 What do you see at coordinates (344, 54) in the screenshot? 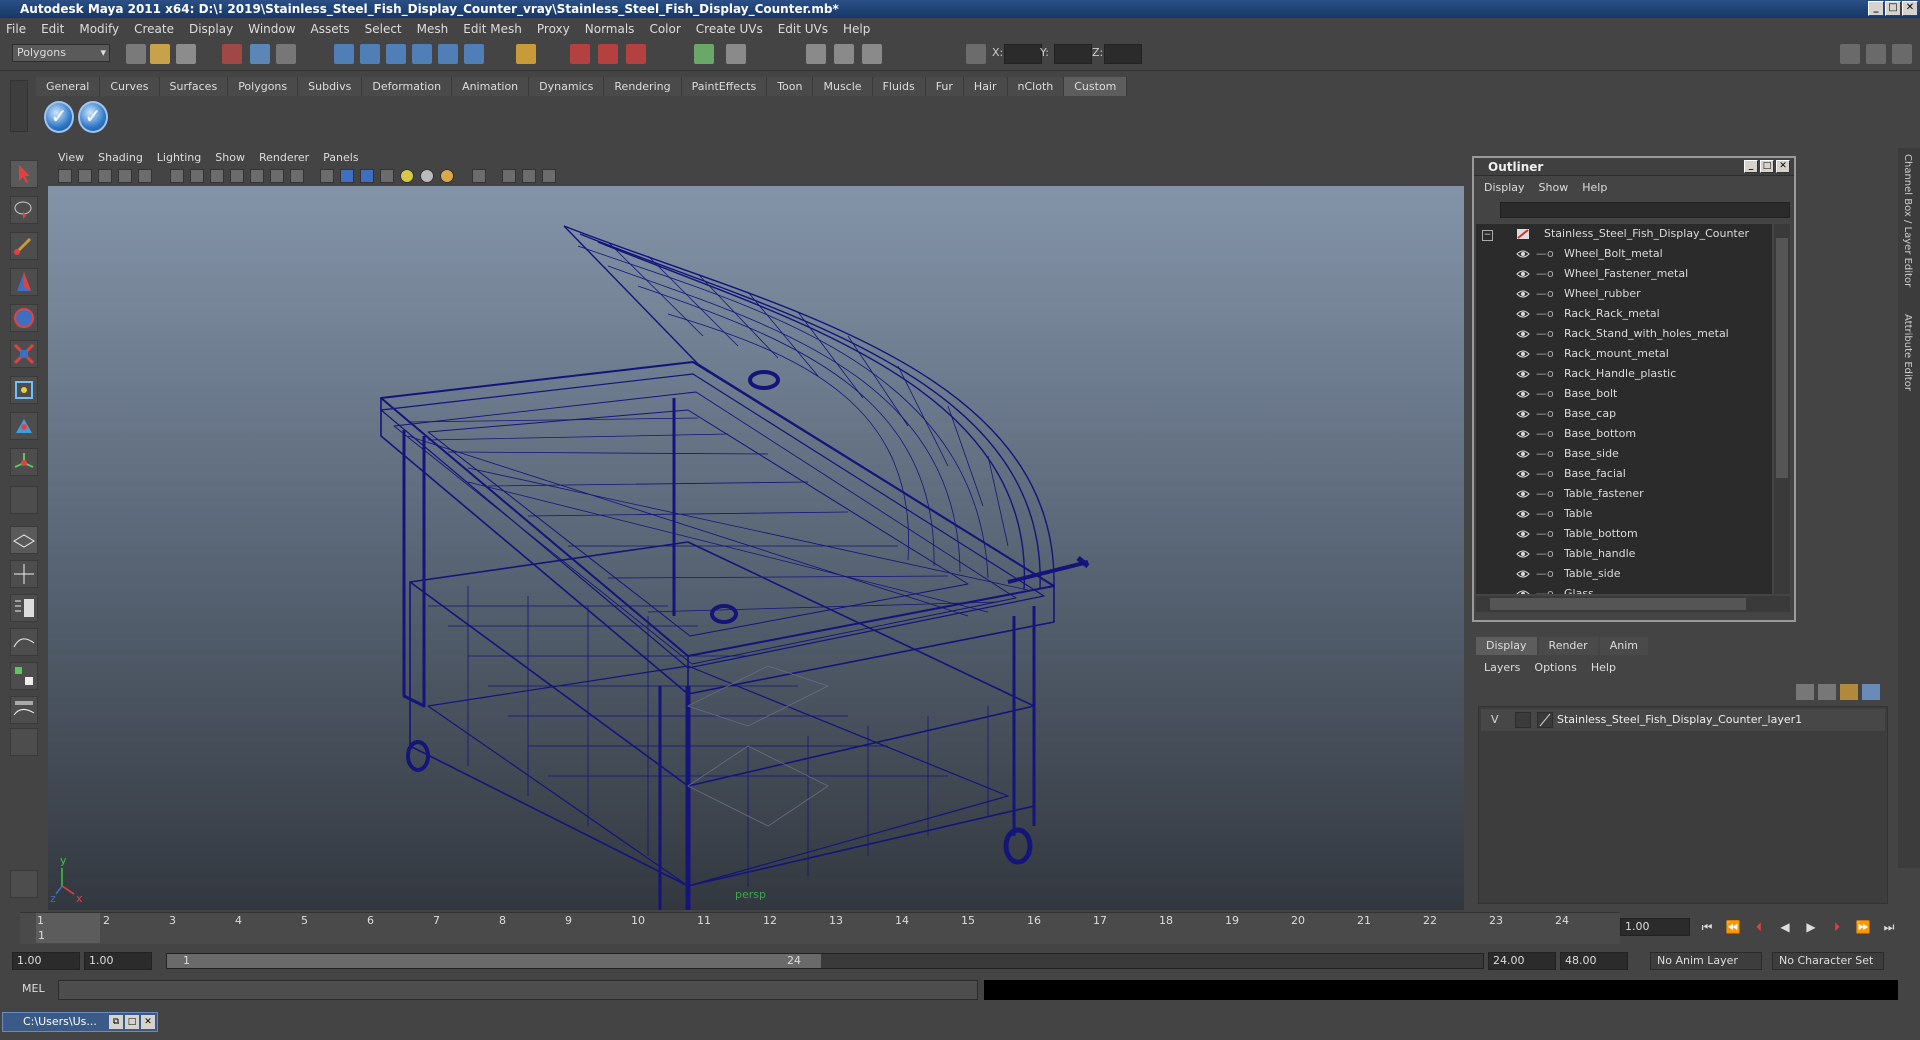
I see `snap-grid-icon` at bounding box center [344, 54].